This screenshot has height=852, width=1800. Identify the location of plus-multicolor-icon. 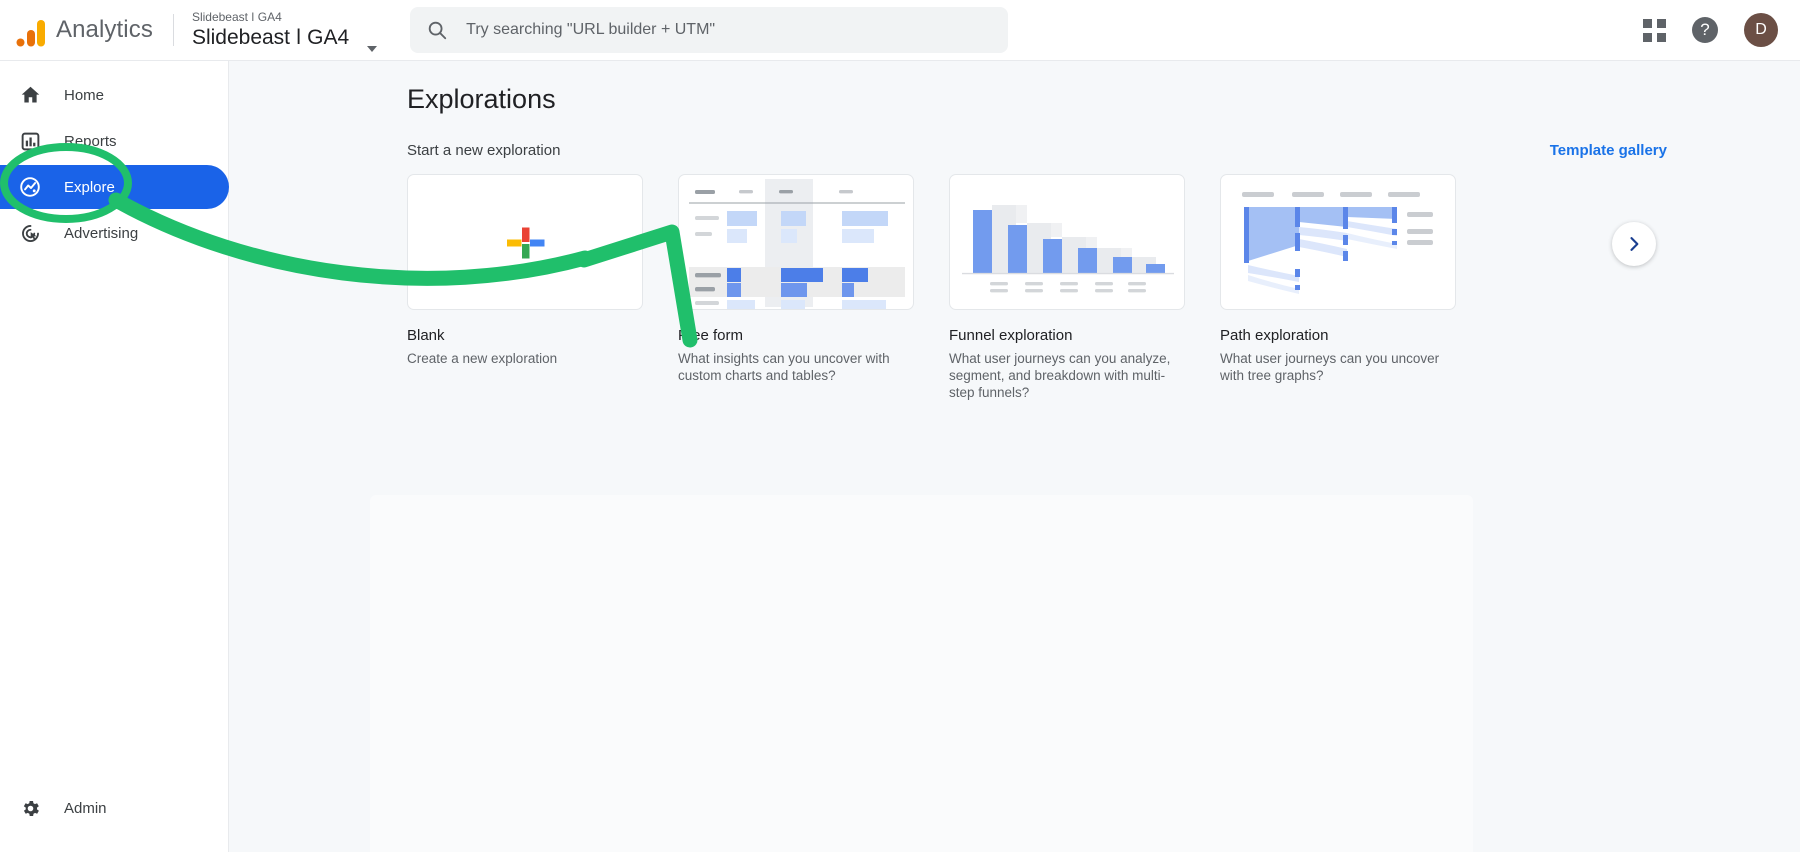
(526, 243).